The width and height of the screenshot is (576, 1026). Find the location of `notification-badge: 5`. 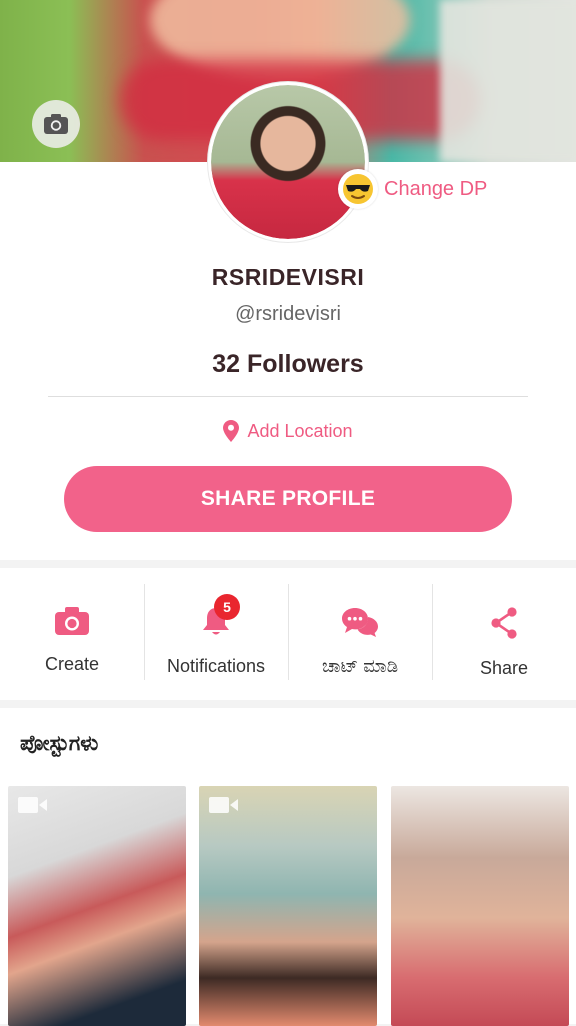

notification-badge: 5 is located at coordinates (227, 607).